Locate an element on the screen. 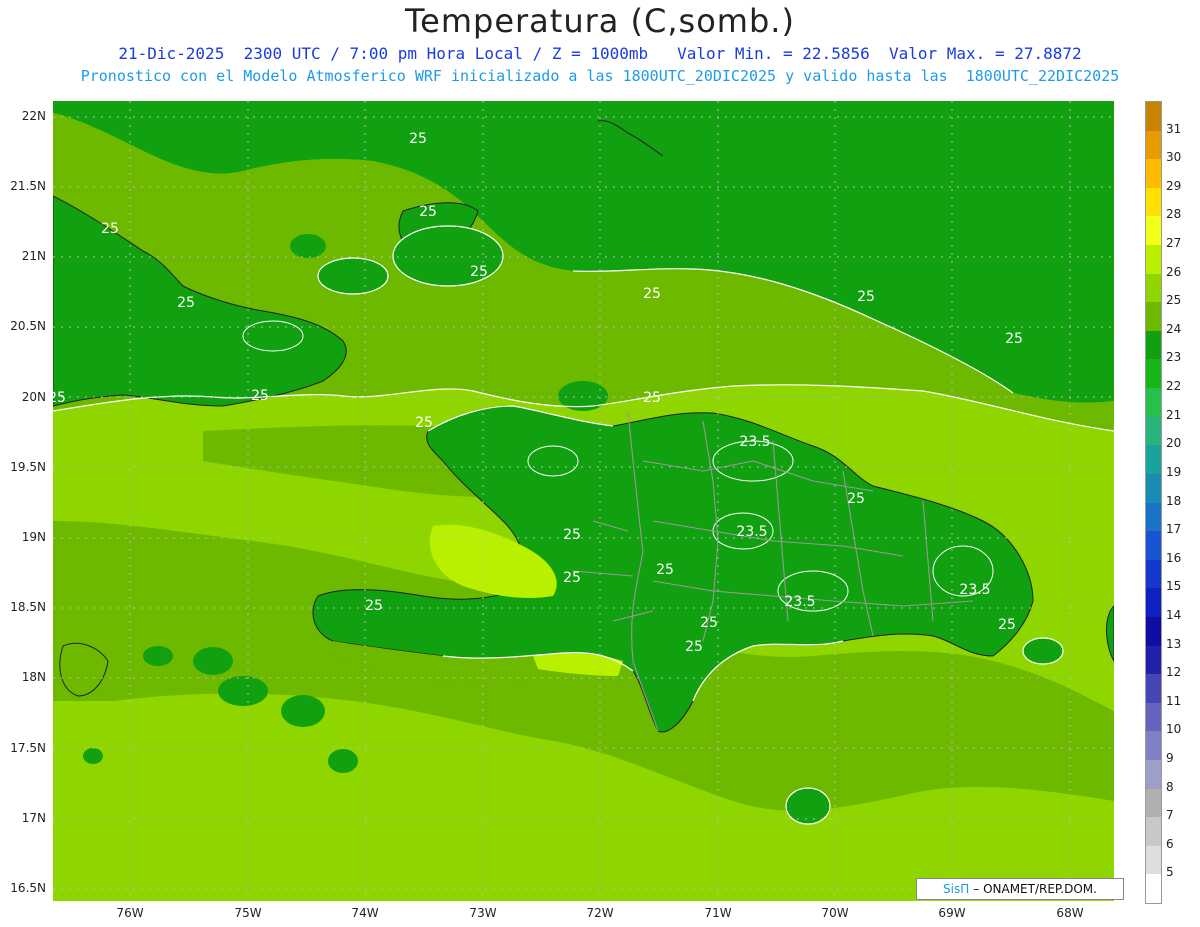 Image resolution: width=1200 pixels, height=927 pixels. colorbar-tick-label: 20 is located at coordinates (1174, 443).